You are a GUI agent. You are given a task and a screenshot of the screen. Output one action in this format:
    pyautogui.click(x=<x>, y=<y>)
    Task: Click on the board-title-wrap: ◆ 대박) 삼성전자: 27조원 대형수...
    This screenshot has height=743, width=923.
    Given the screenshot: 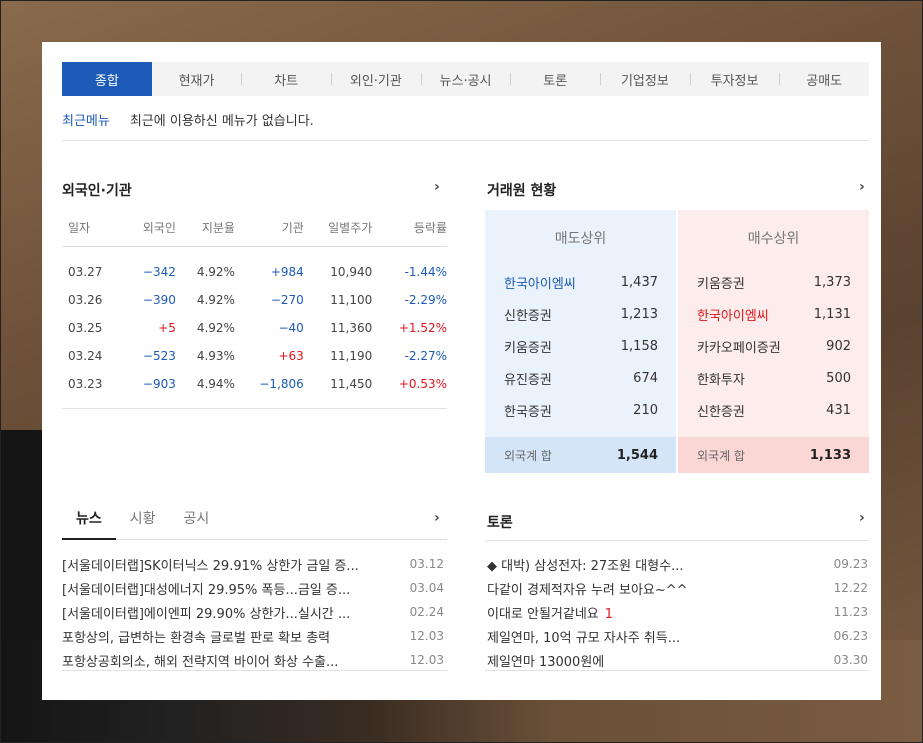 What is the action you would take?
    pyautogui.click(x=585, y=564)
    